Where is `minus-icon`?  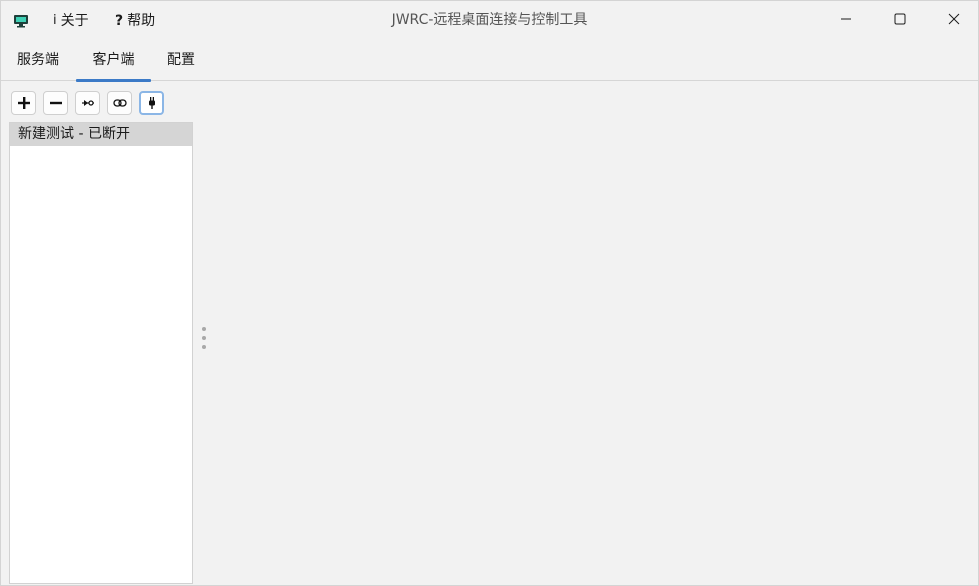
minus-icon is located at coordinates (55, 103).